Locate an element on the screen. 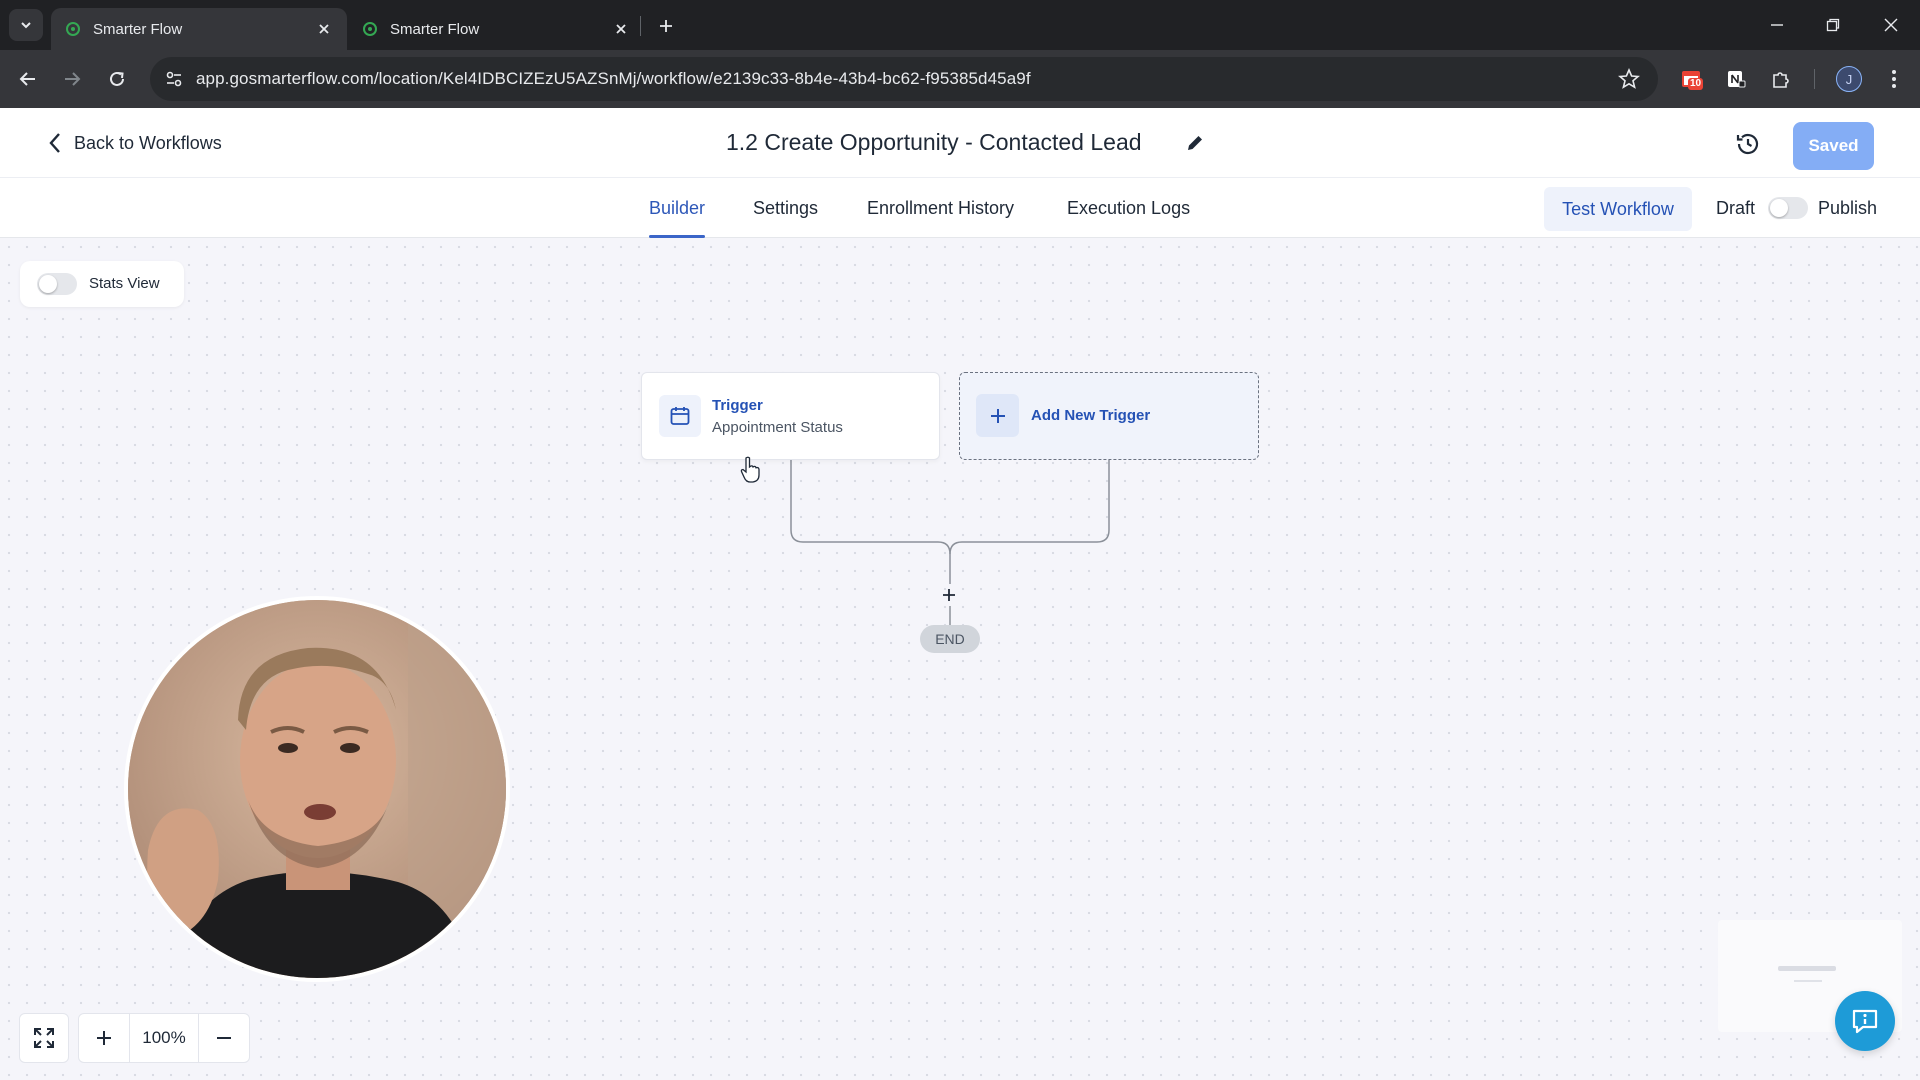 This screenshot has width=1920, height=1080. fit-view-button is located at coordinates (44, 1038).